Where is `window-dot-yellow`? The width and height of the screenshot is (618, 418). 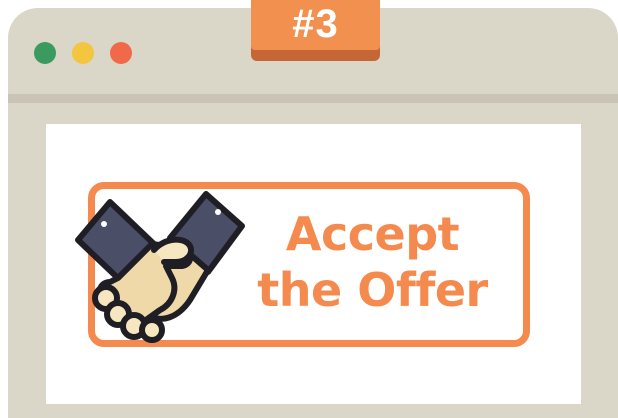
window-dot-yellow is located at coordinates (83, 53).